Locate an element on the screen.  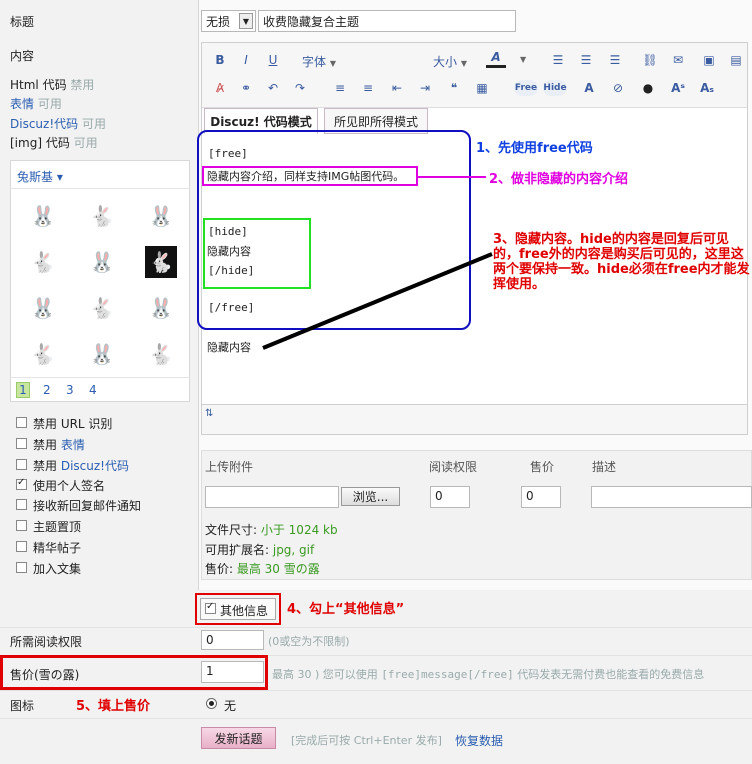
attachment-permission-input: 0 is located at coordinates (450, 497).